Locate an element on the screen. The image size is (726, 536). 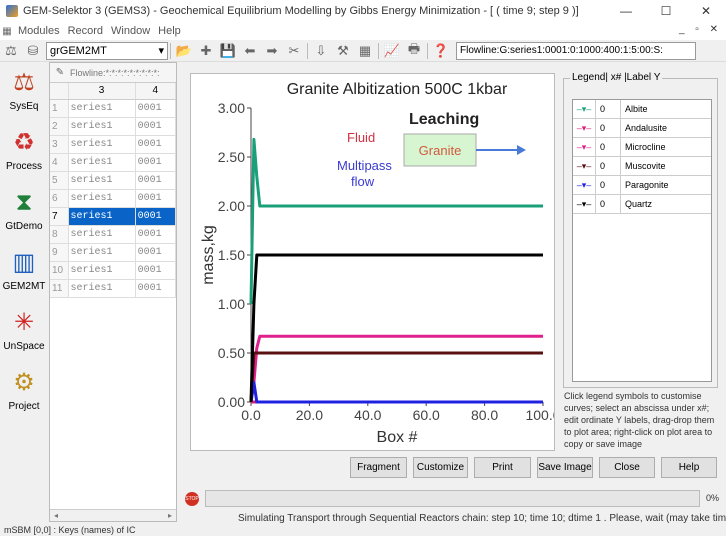
row-number: 7 is located at coordinates (59, 216).